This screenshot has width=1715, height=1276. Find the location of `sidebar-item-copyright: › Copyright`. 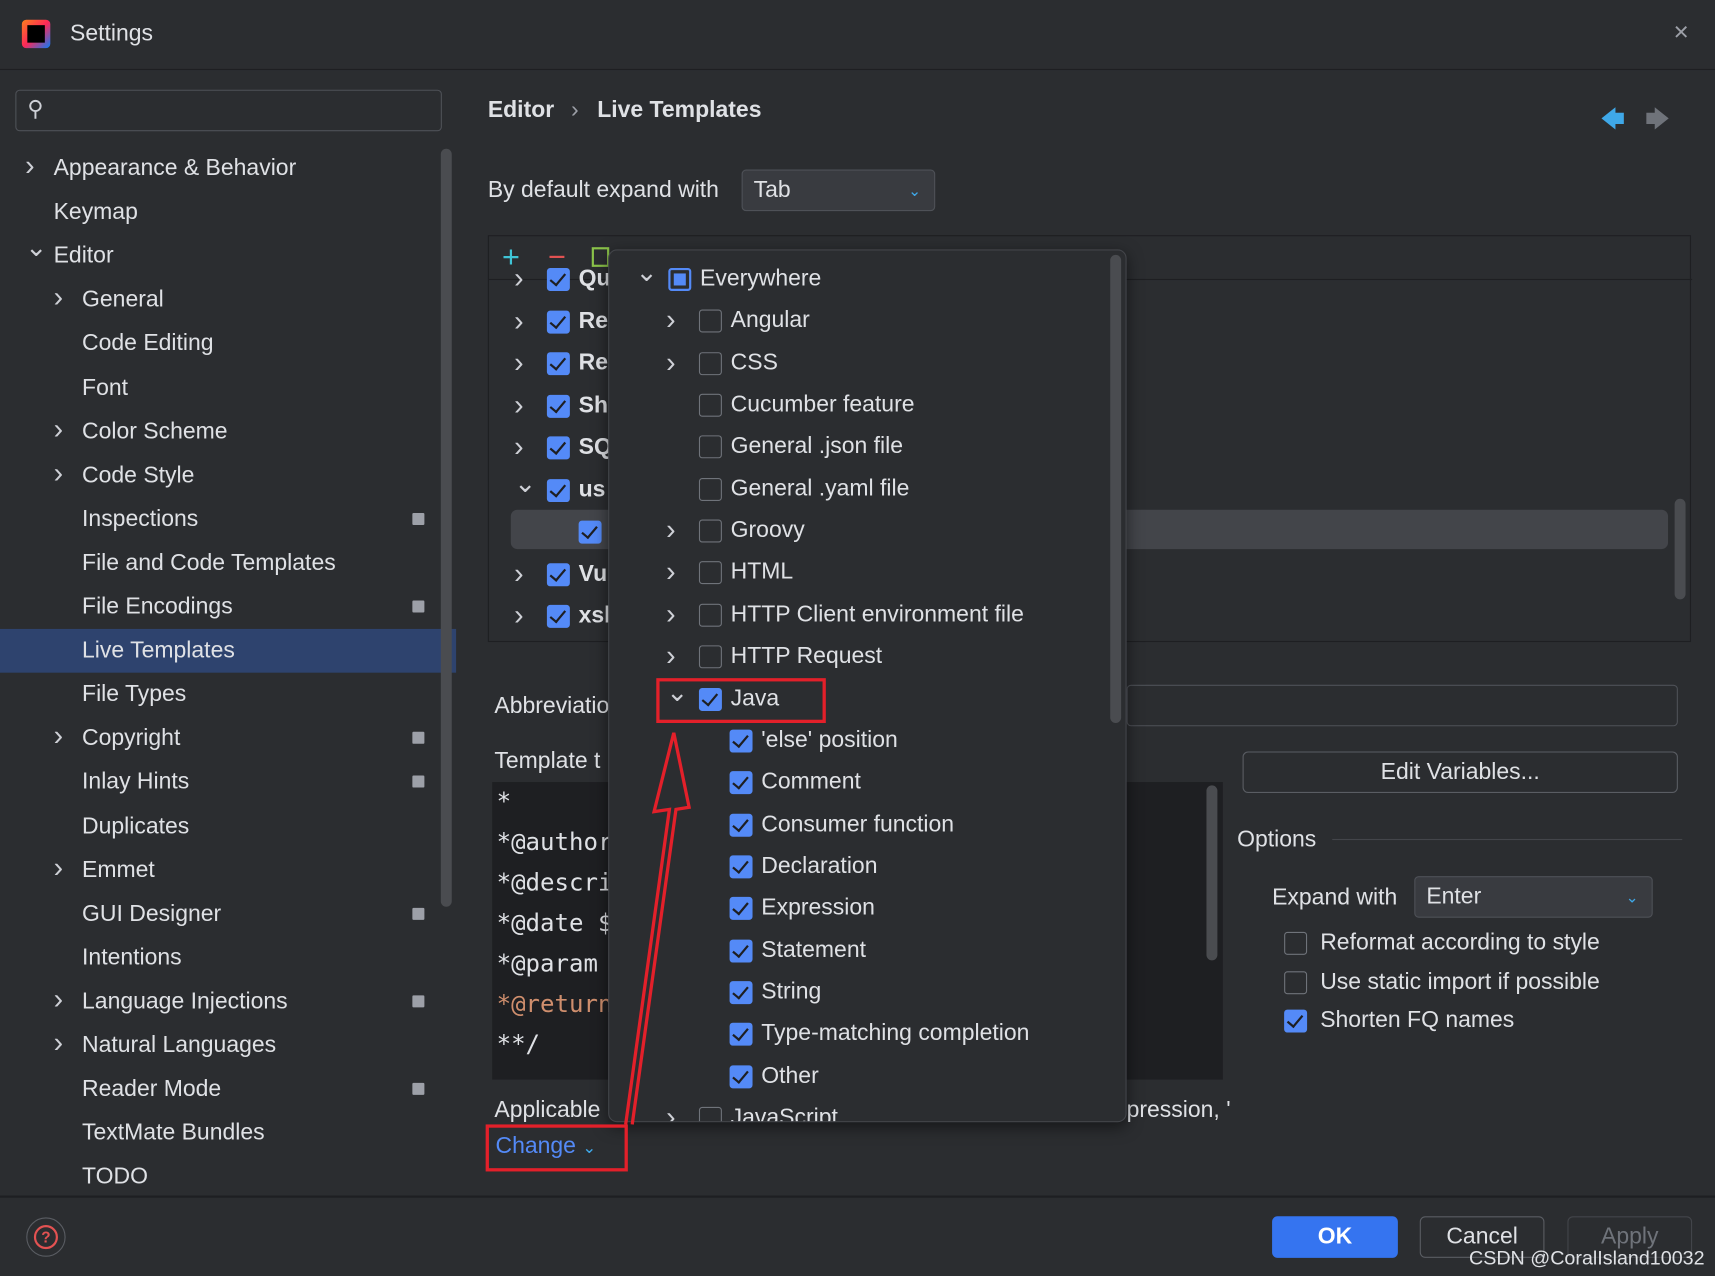

sidebar-item-copyright: › Copyright is located at coordinates (228, 739).